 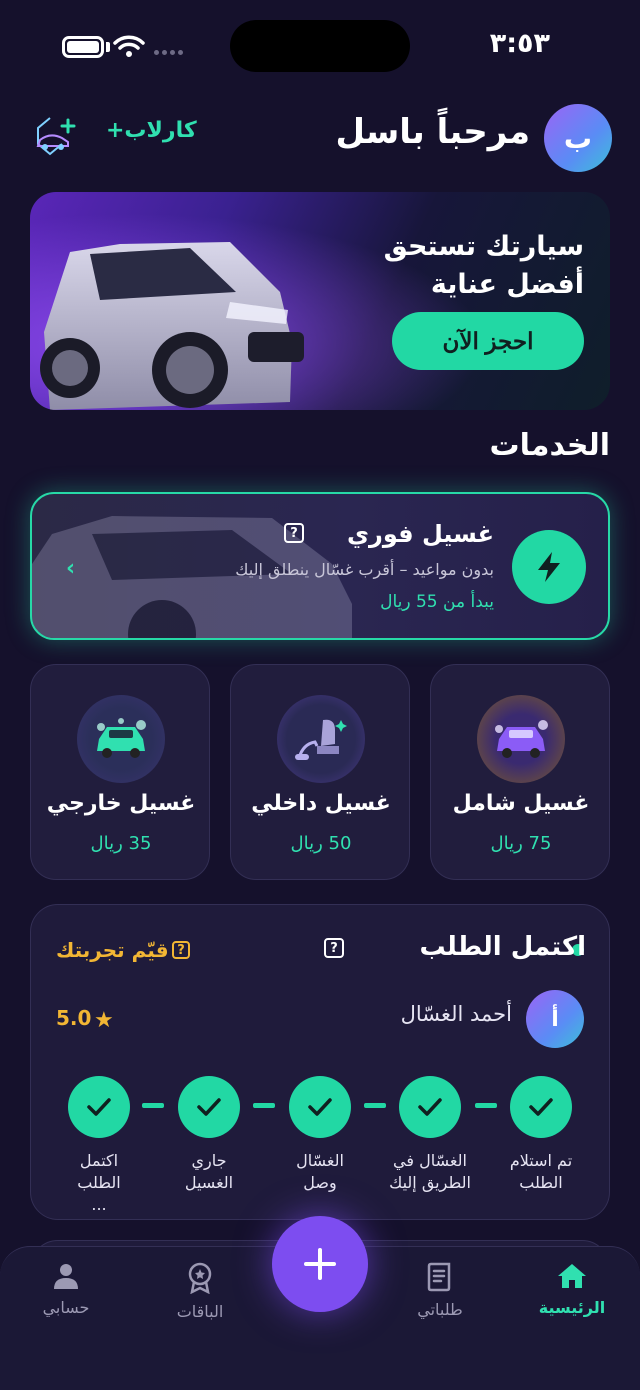 What do you see at coordinates (549, 567) in the screenshot?
I see `lightning-icon` at bounding box center [549, 567].